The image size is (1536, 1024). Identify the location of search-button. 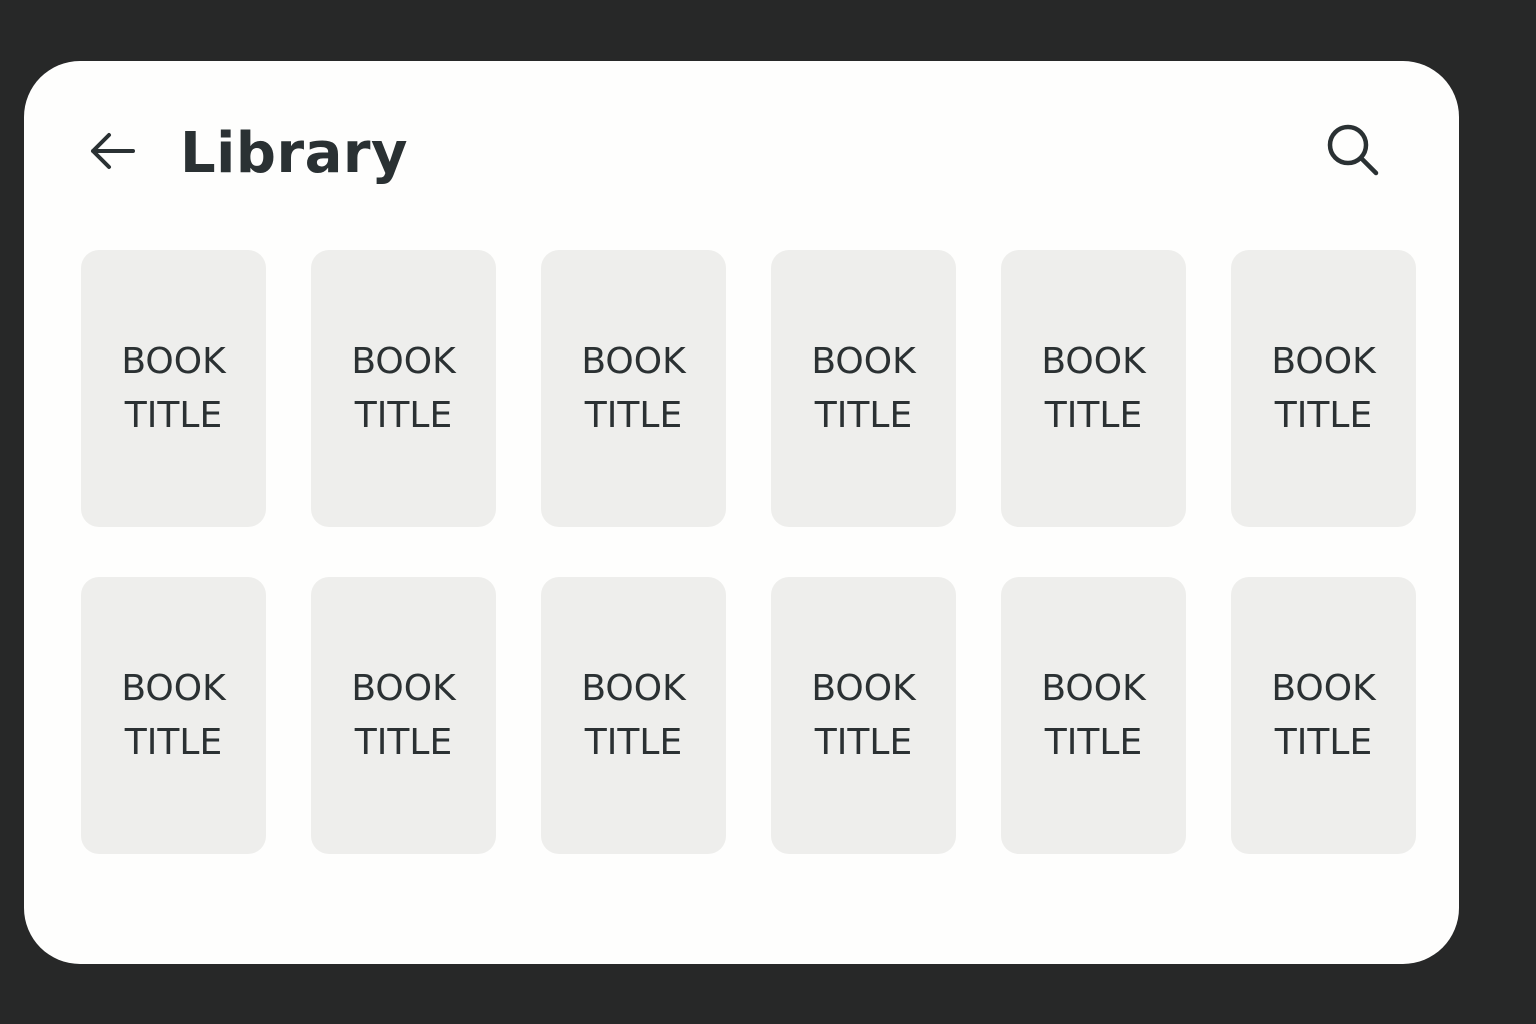
(1353, 150).